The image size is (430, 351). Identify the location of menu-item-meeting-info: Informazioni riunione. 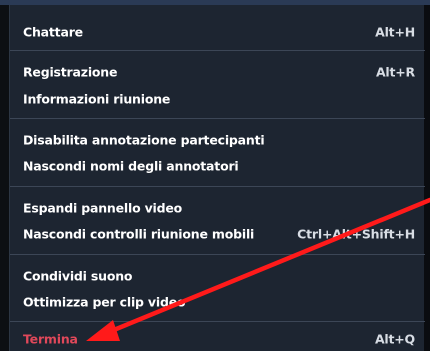
(217, 98).